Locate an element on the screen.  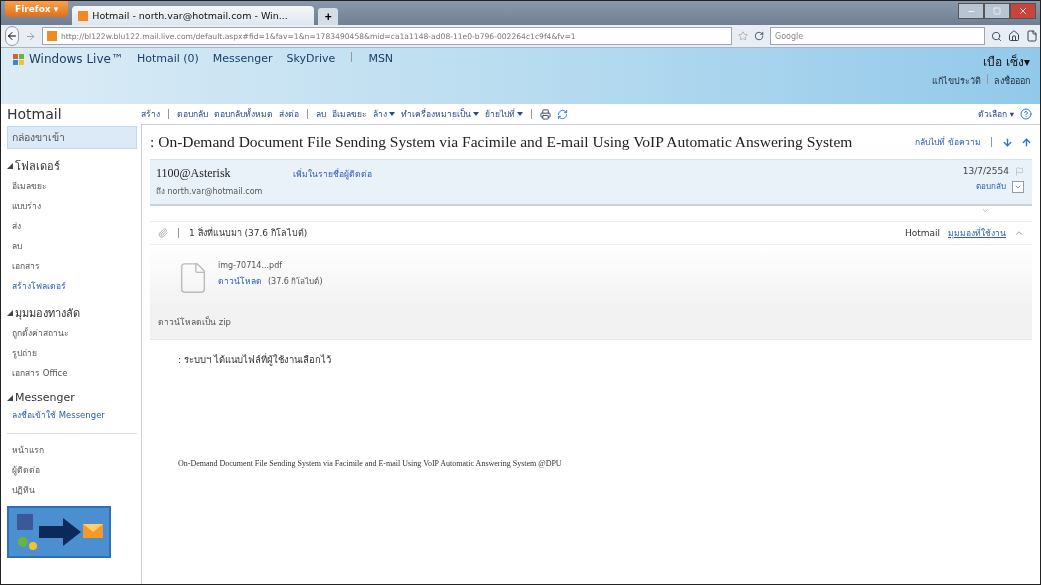
maximize-button is located at coordinates (997, 11).